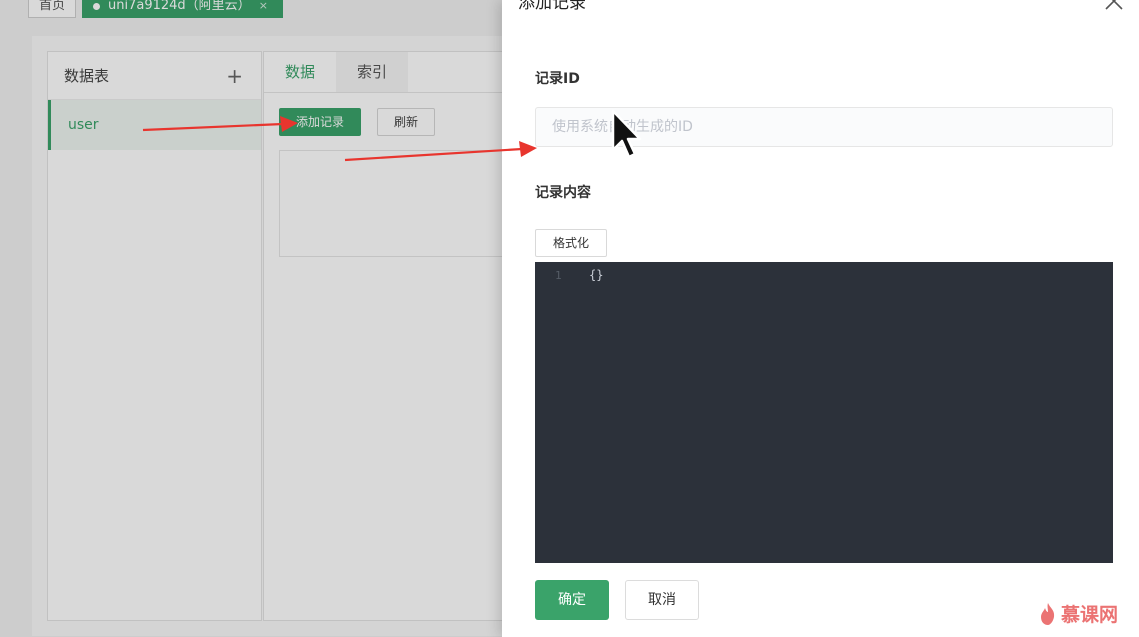 The height and width of the screenshot is (637, 1139). What do you see at coordinates (571, 243) in the screenshot?
I see `format-button: 格式化` at bounding box center [571, 243].